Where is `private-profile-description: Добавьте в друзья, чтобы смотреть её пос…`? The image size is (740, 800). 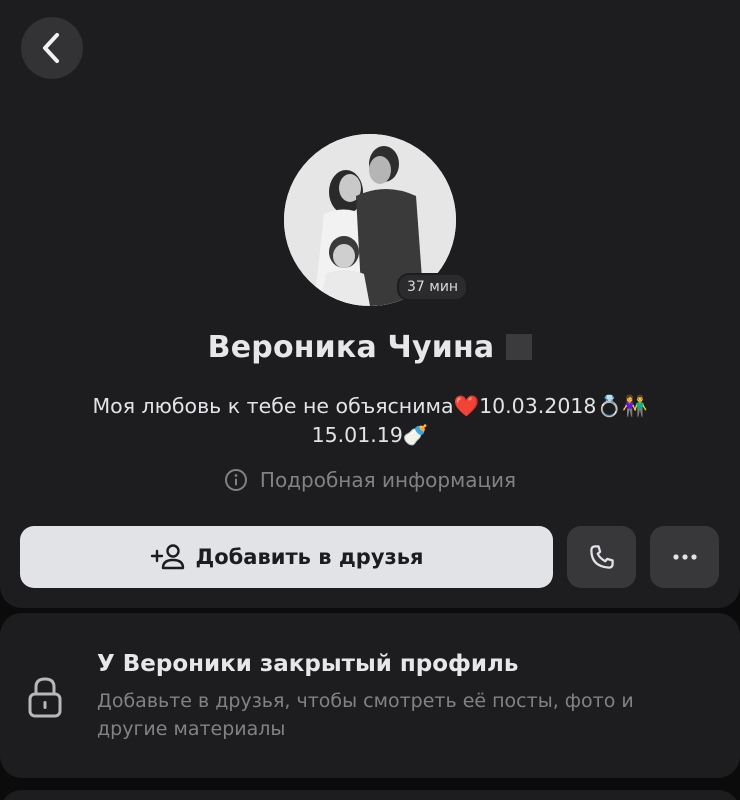 private-profile-description: Добавьте в друзья, чтобы смотреть её пос… is located at coordinates (365, 715).